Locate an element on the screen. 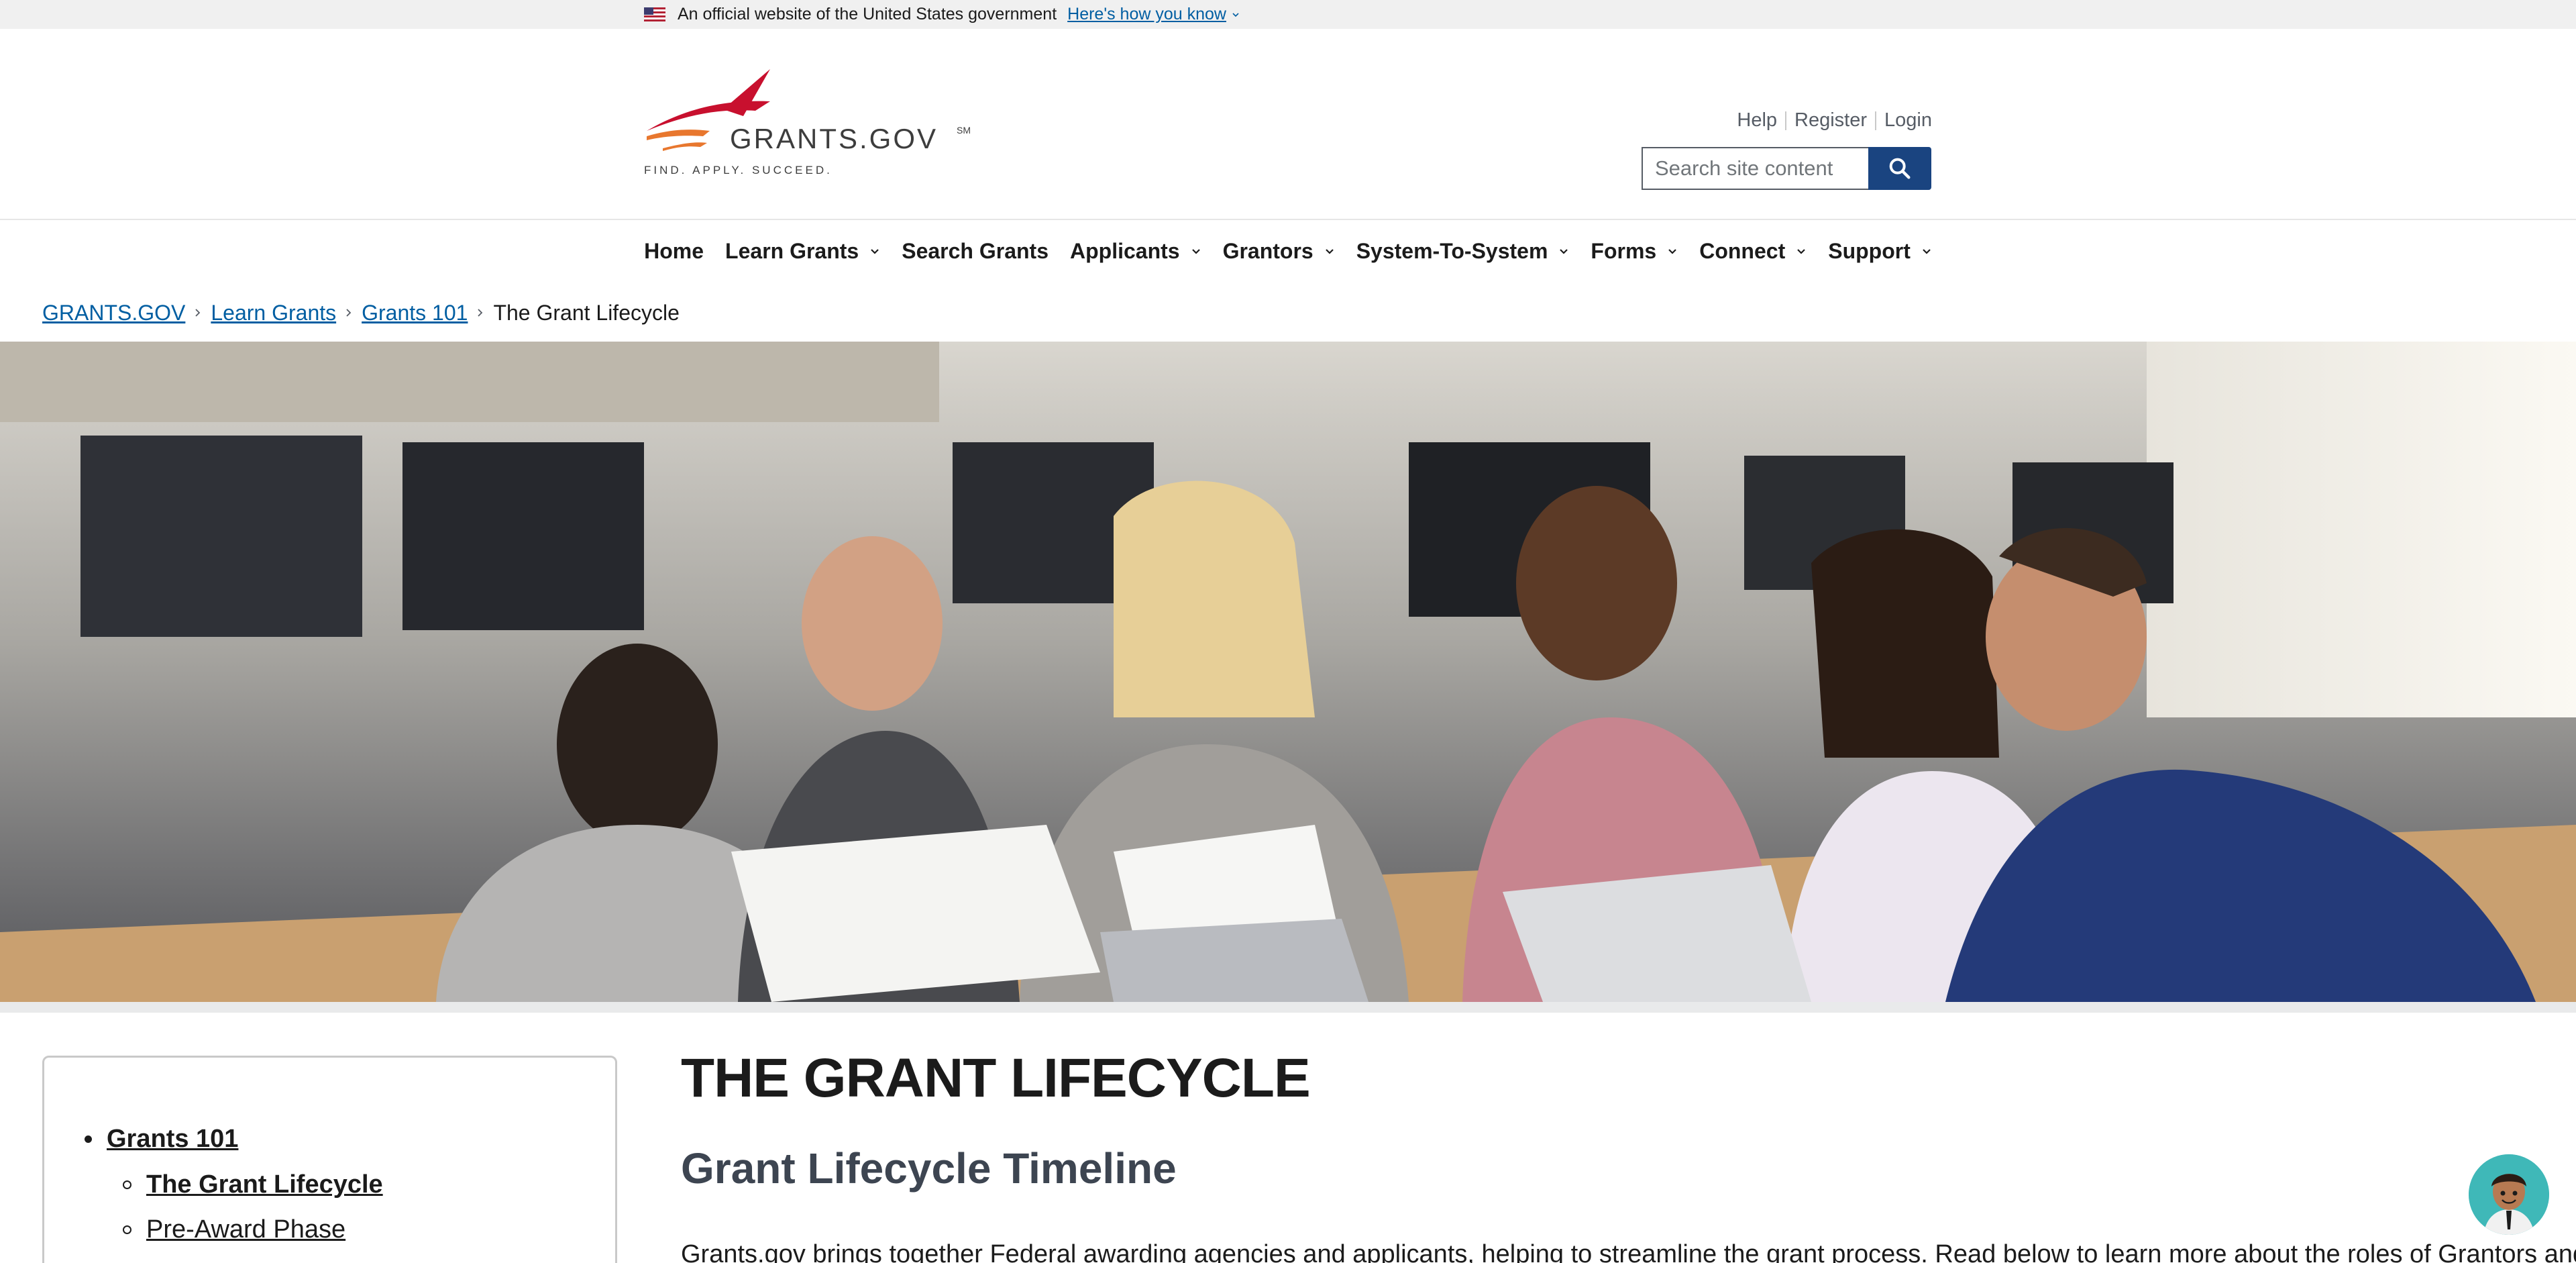 The height and width of the screenshot is (1263, 2576). sidebar-item-pre-award-phase: Pre-Award Phase is located at coordinates (234, 1229).